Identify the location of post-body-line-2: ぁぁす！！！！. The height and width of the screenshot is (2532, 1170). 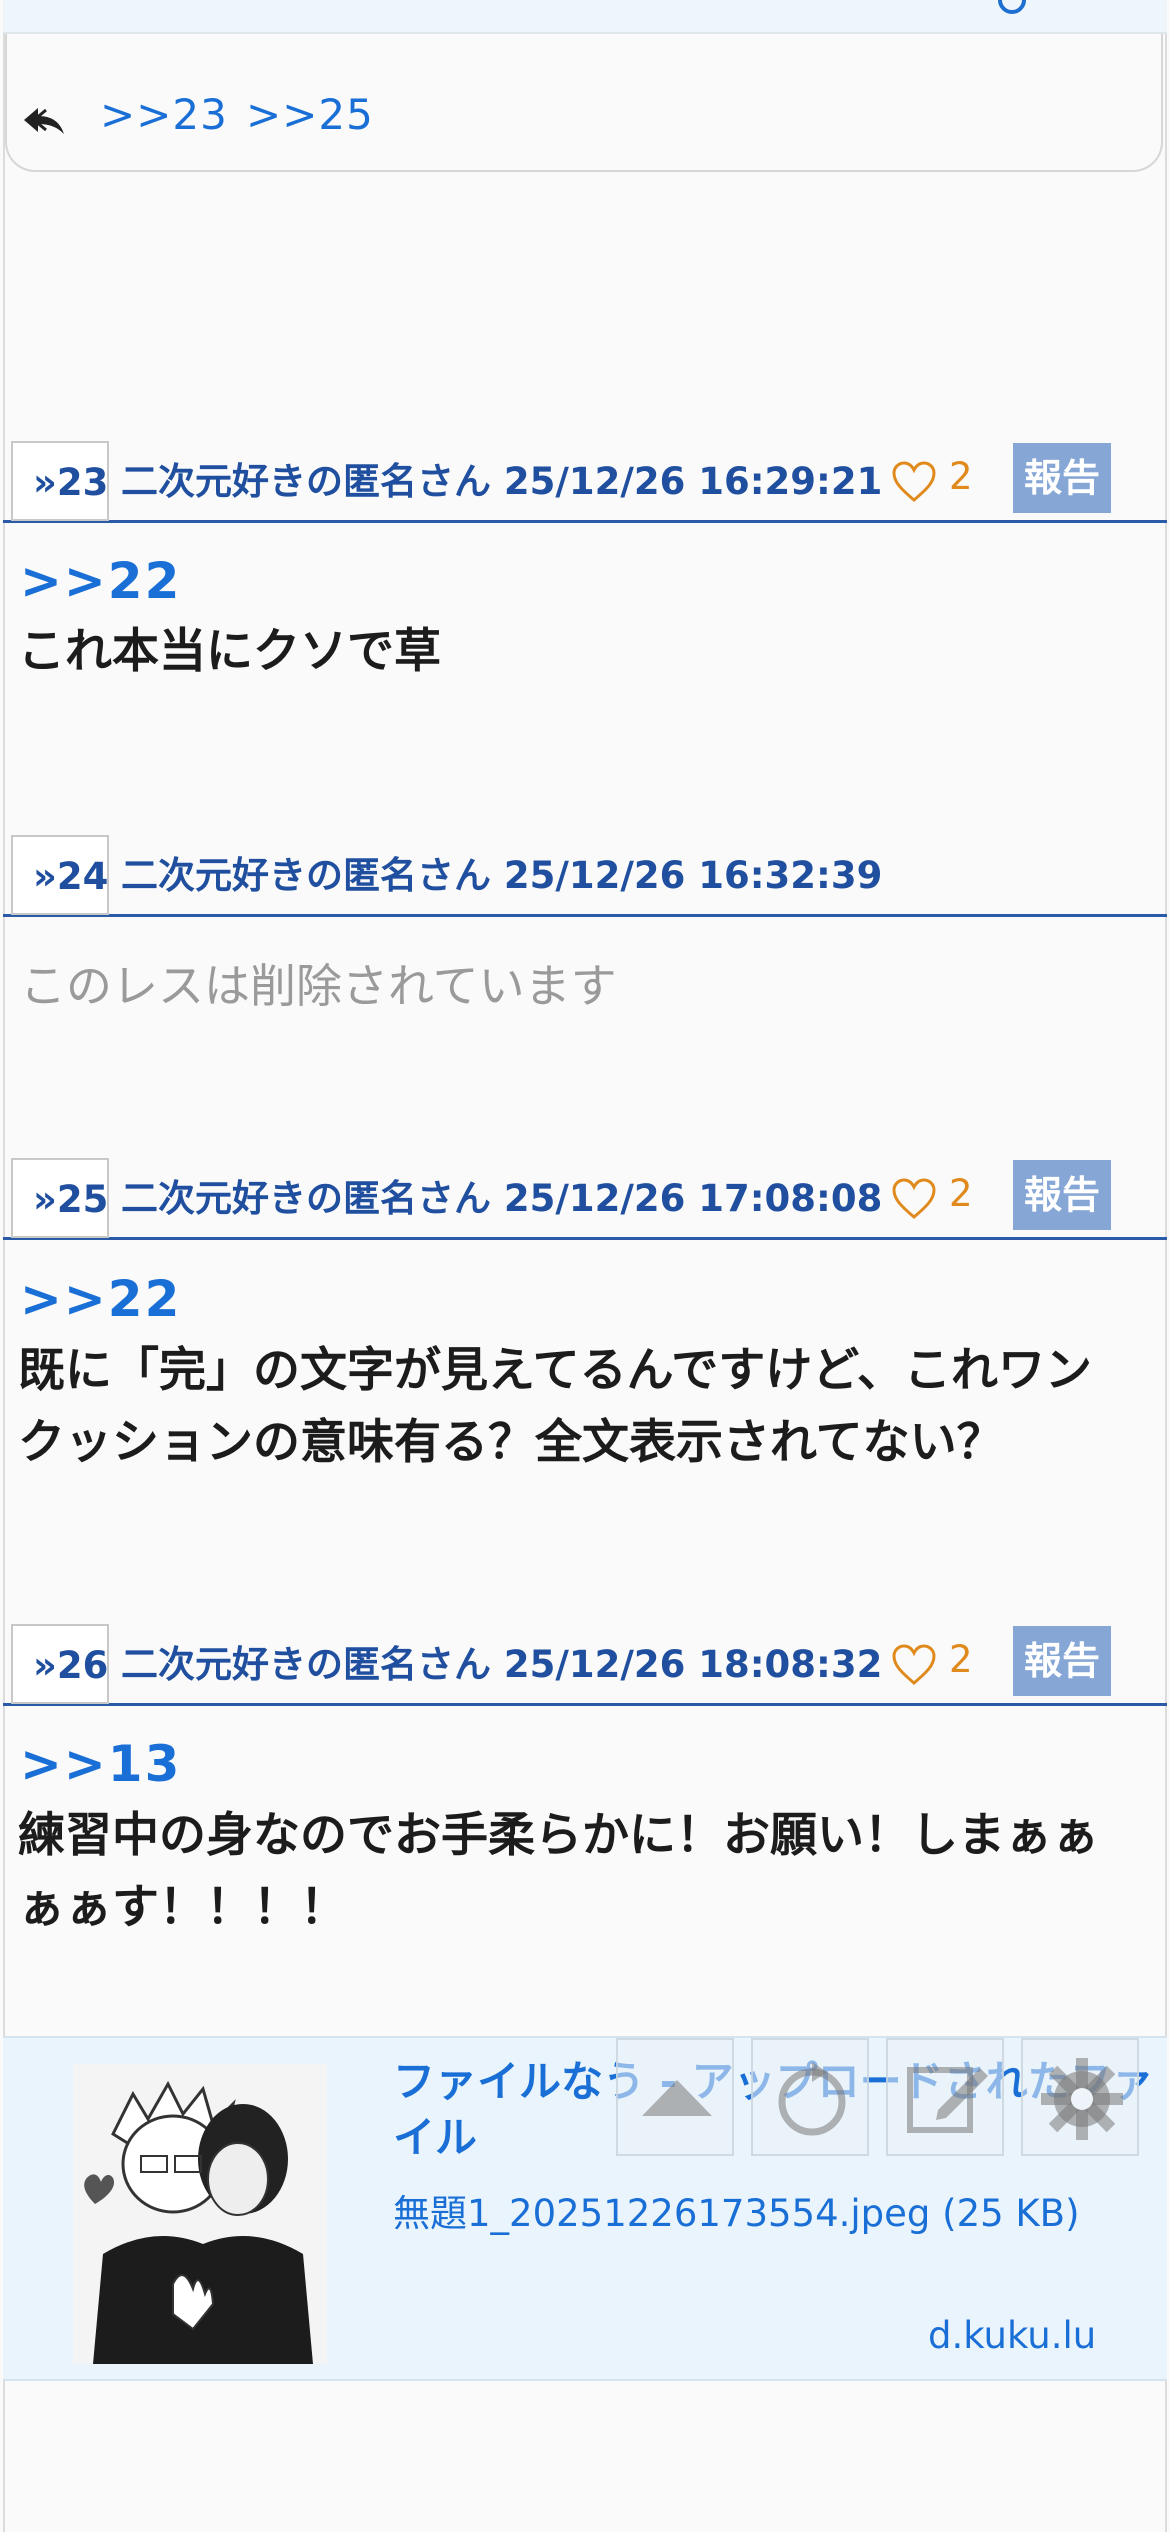
(182, 1907).